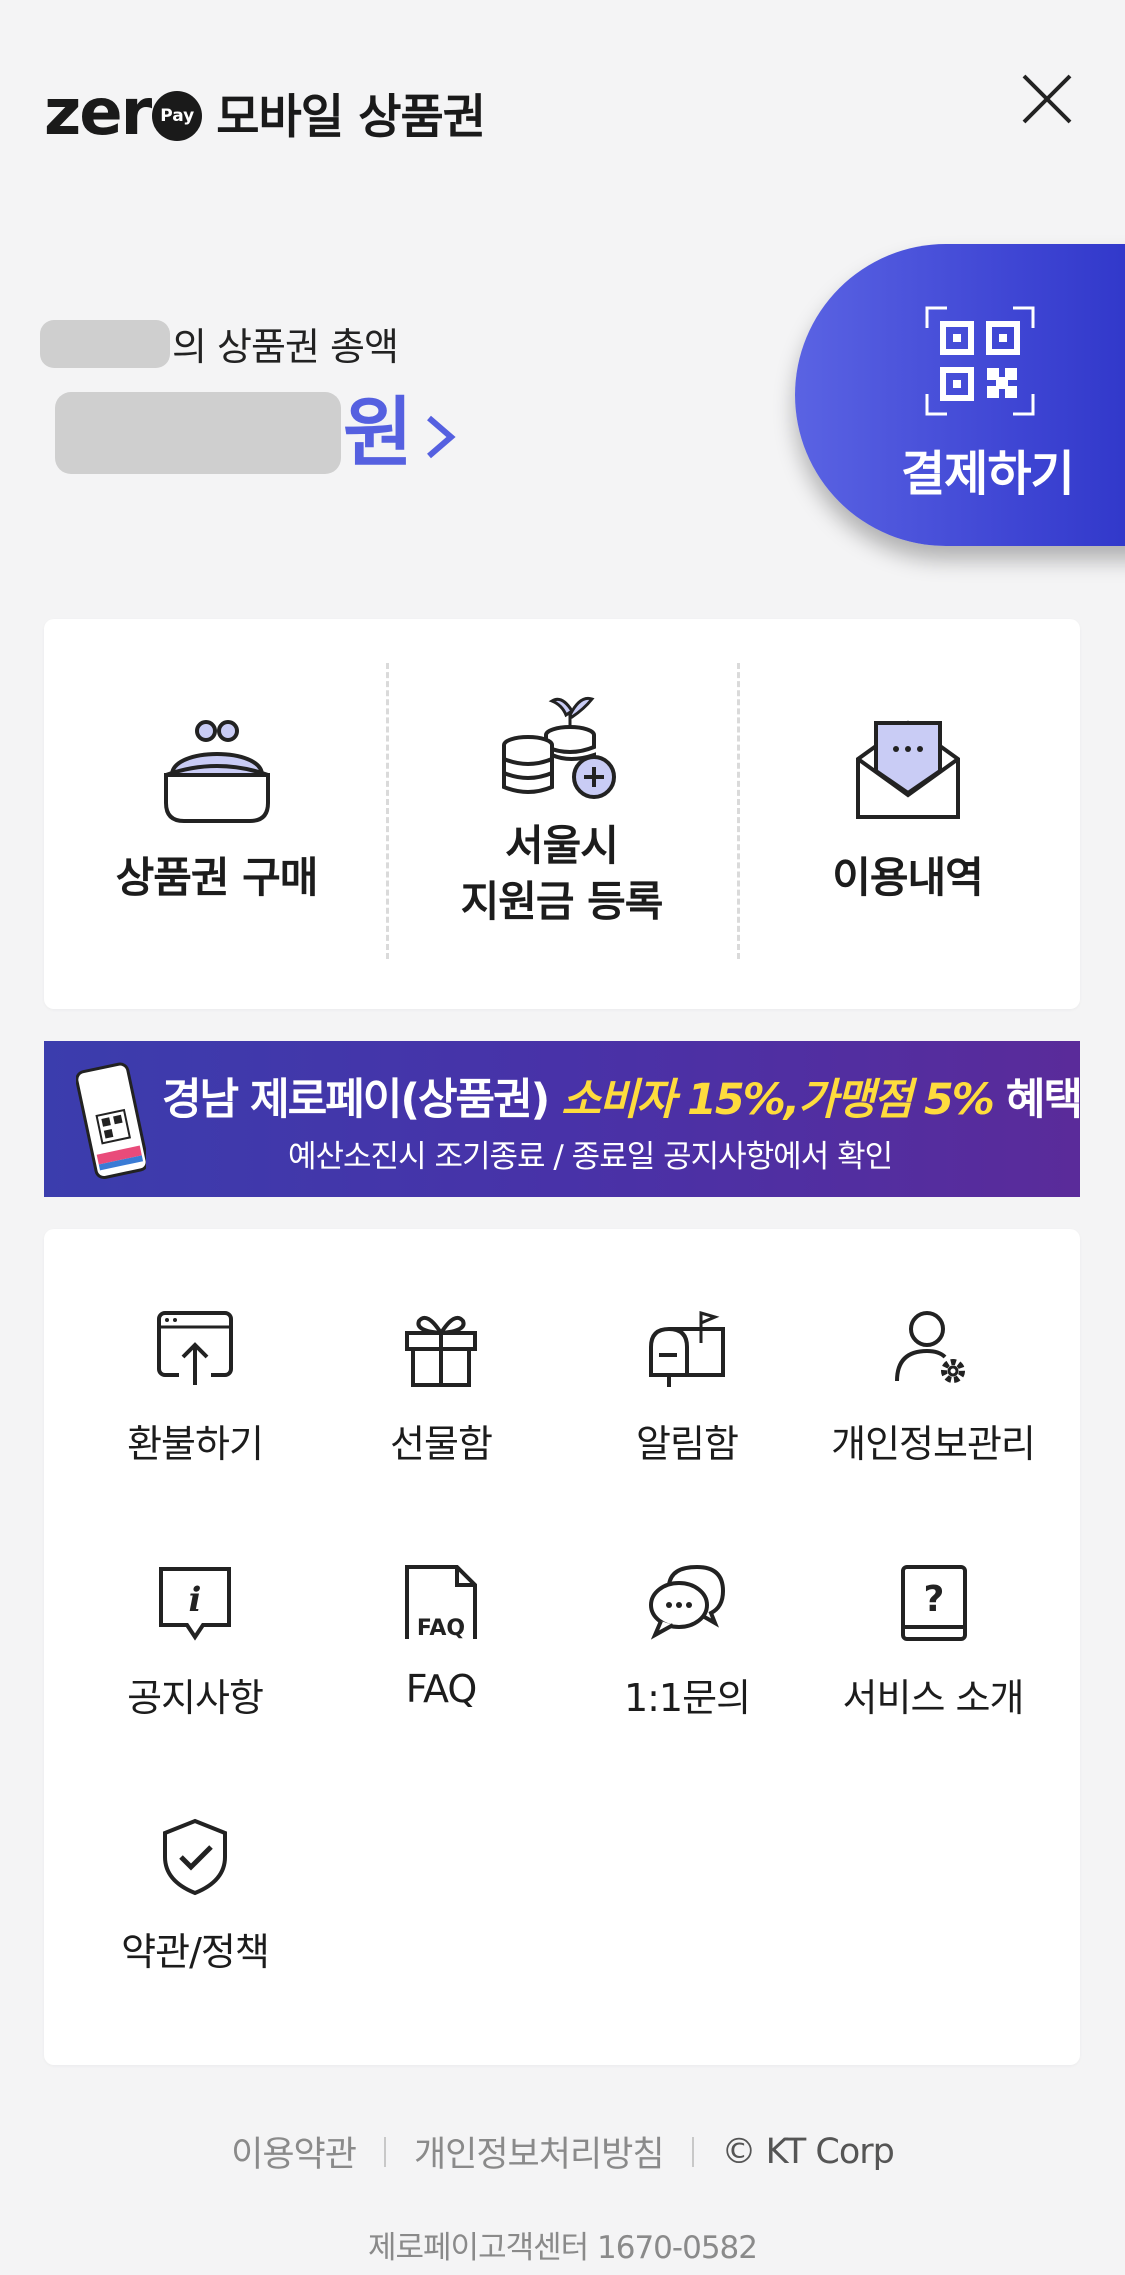 The height and width of the screenshot is (2275, 1125). I want to click on wallet-icon, so click(216, 771).